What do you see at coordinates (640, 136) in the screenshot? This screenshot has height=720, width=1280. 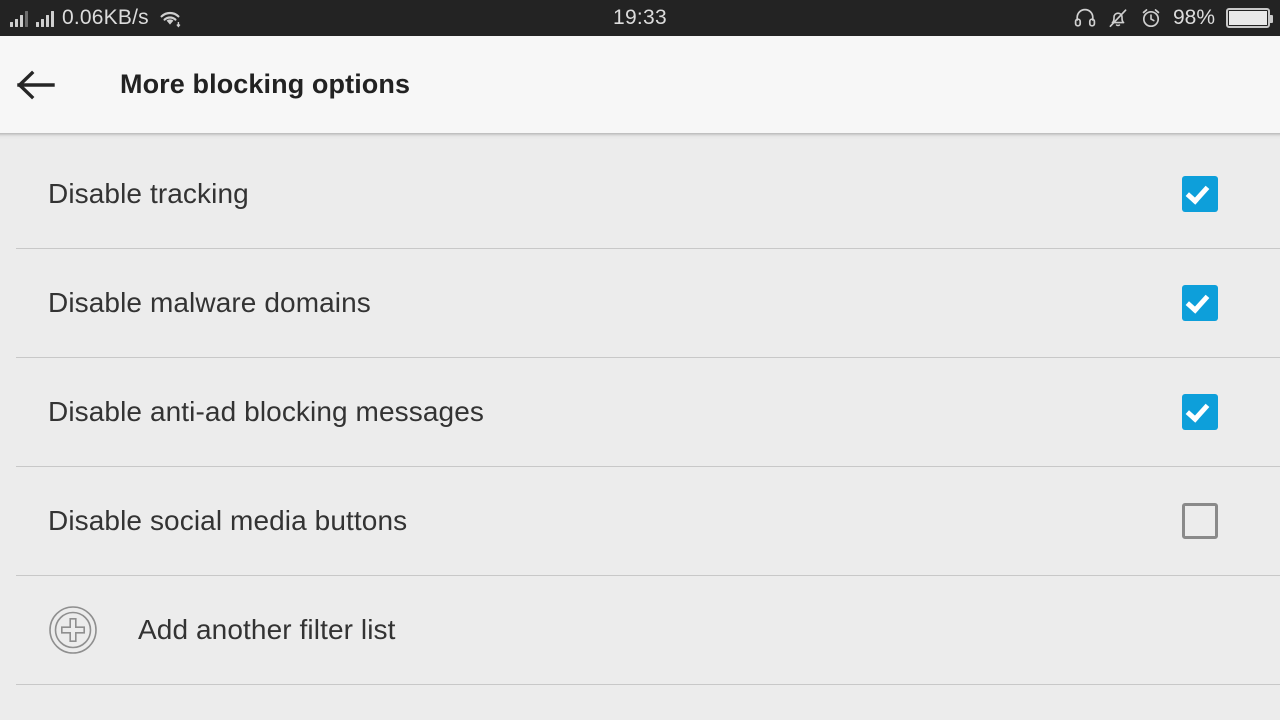 I see `app-bar-shadow` at bounding box center [640, 136].